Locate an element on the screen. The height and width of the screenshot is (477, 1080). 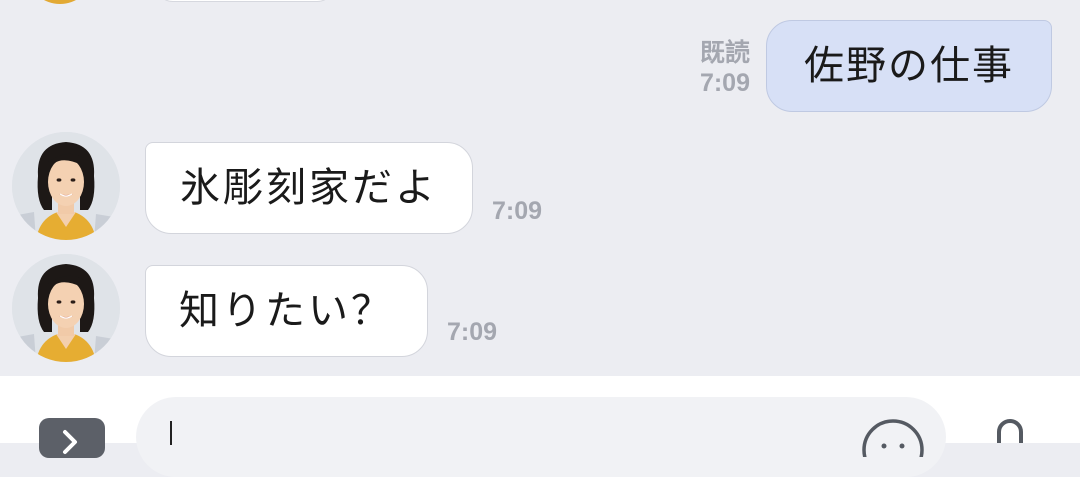
microphone-icon is located at coordinates (1010, 431).